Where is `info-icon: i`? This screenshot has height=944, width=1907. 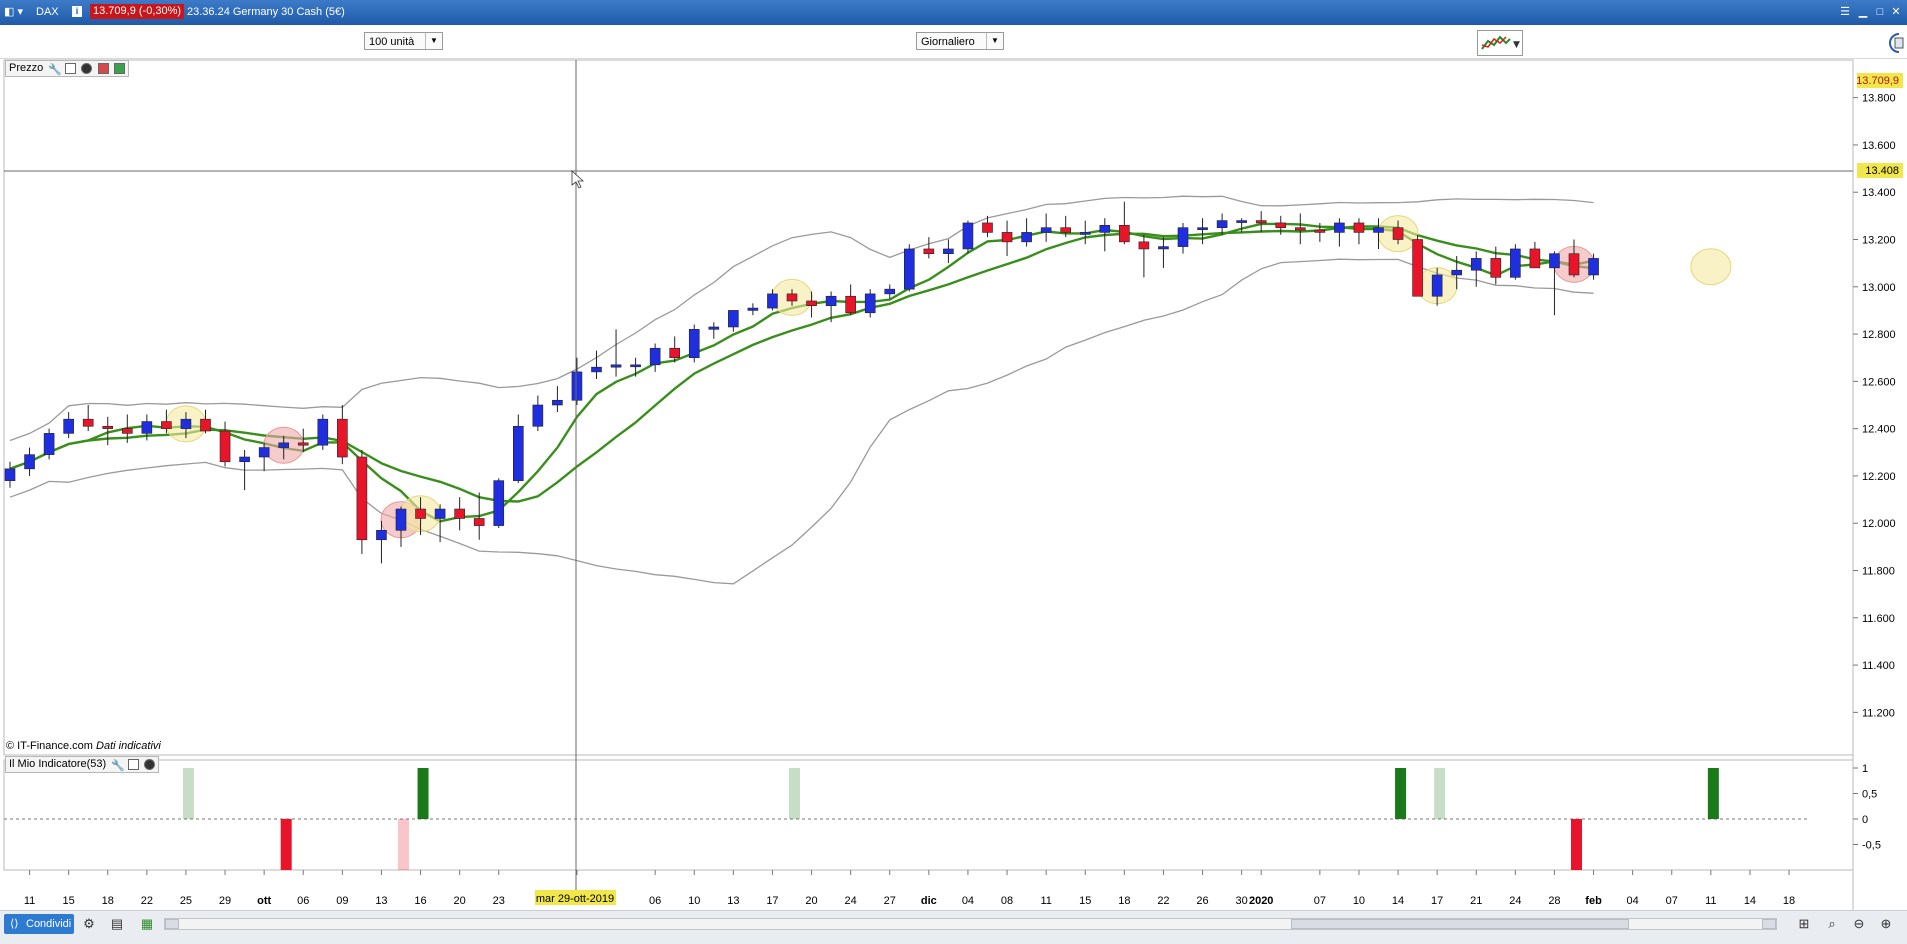
info-icon: i is located at coordinates (77, 11).